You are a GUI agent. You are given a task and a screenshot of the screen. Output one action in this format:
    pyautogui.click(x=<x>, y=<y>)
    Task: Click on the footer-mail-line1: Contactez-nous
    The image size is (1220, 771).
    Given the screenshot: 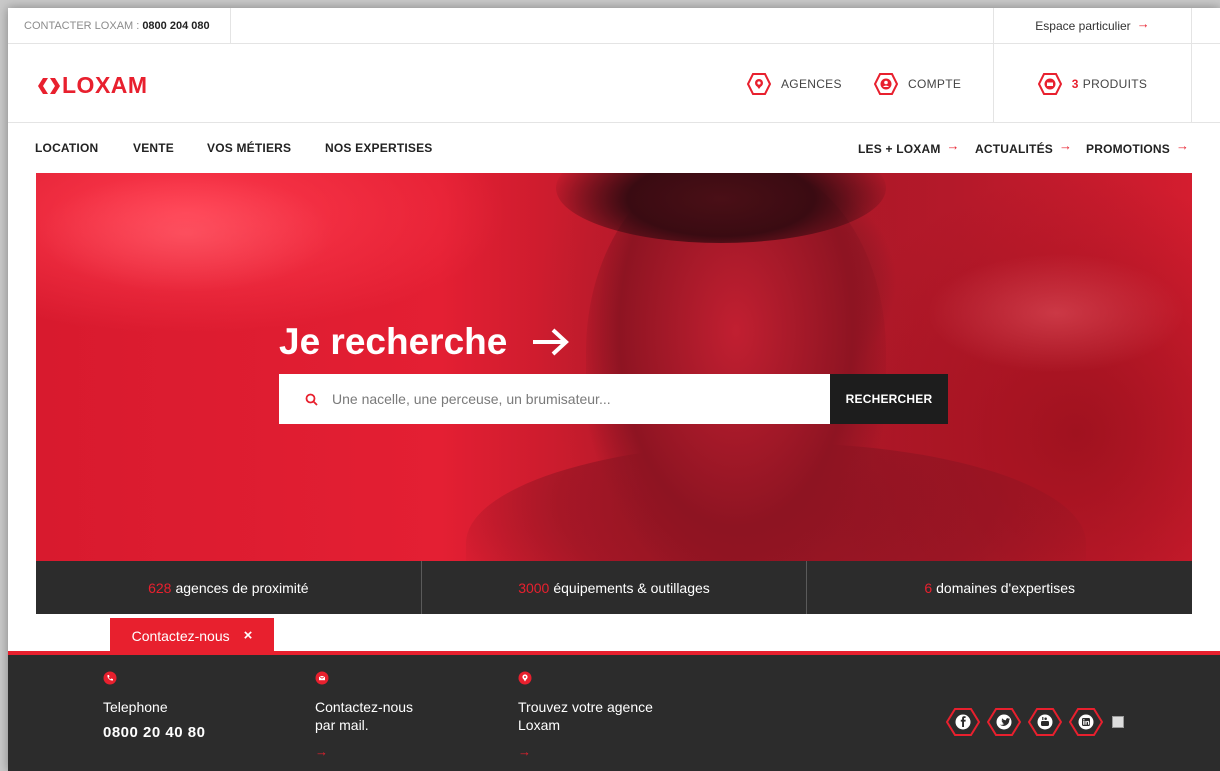 What is the action you would take?
    pyautogui.click(x=364, y=707)
    